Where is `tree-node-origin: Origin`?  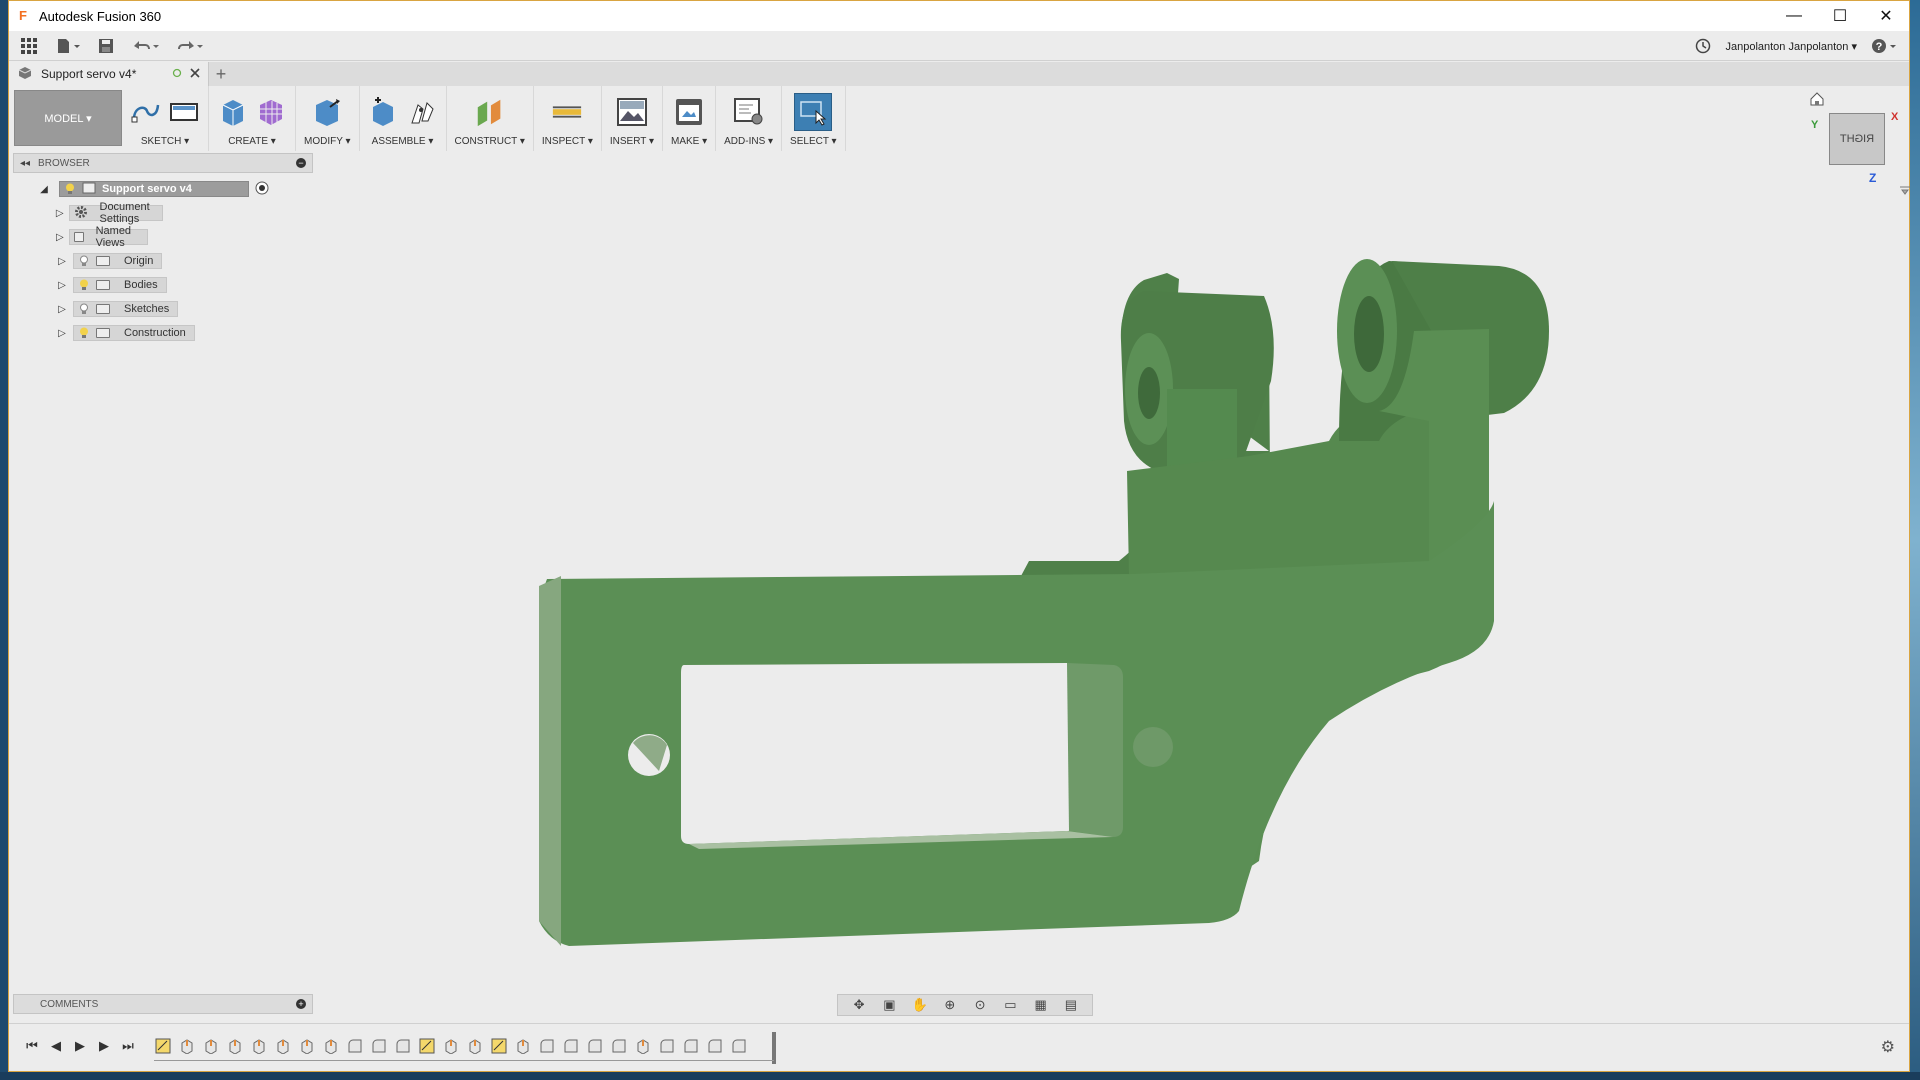 tree-node-origin: Origin is located at coordinates (118, 261).